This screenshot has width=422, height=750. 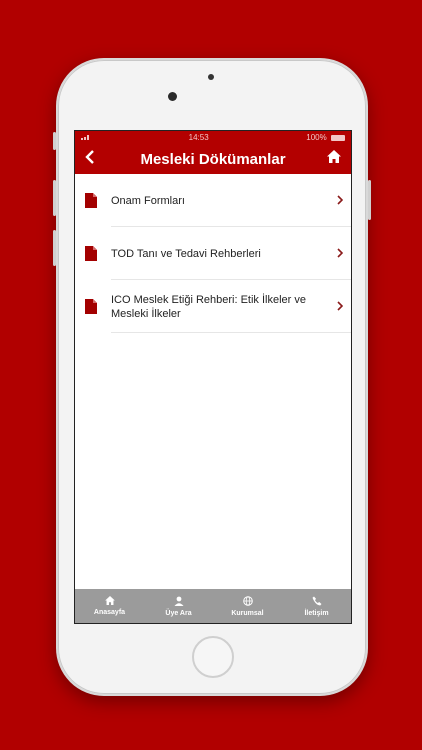 I want to click on tab-home: Anasayfa, so click(x=110, y=606).